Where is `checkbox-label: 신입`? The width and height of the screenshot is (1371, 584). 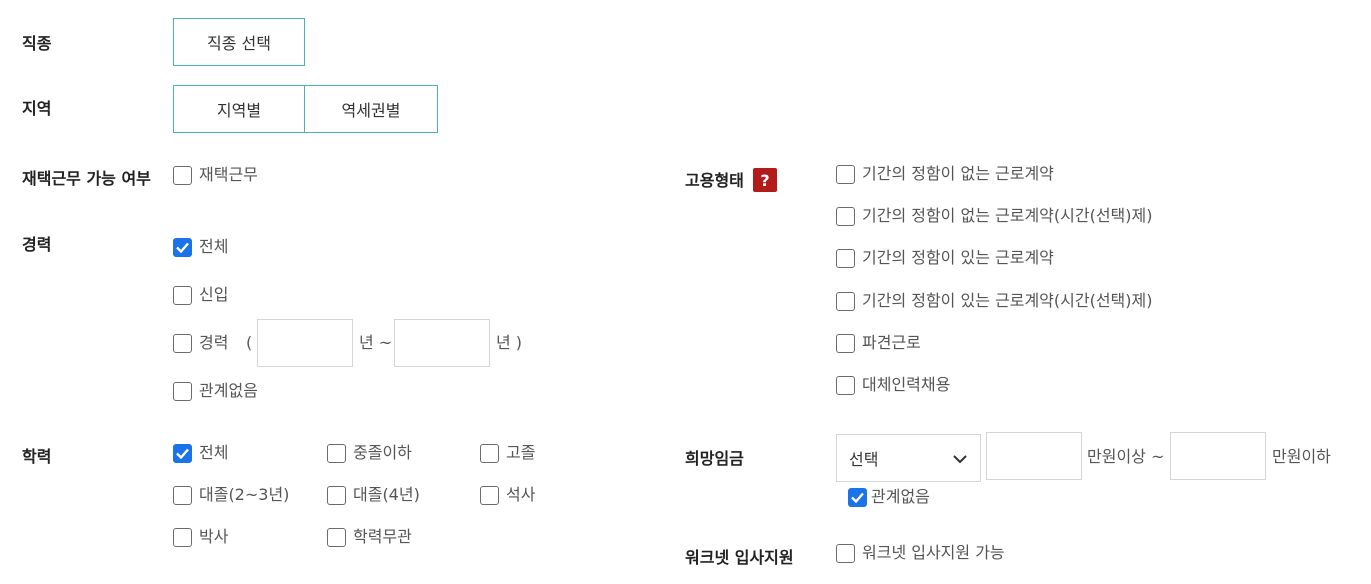 checkbox-label: 신입 is located at coordinates (214, 294).